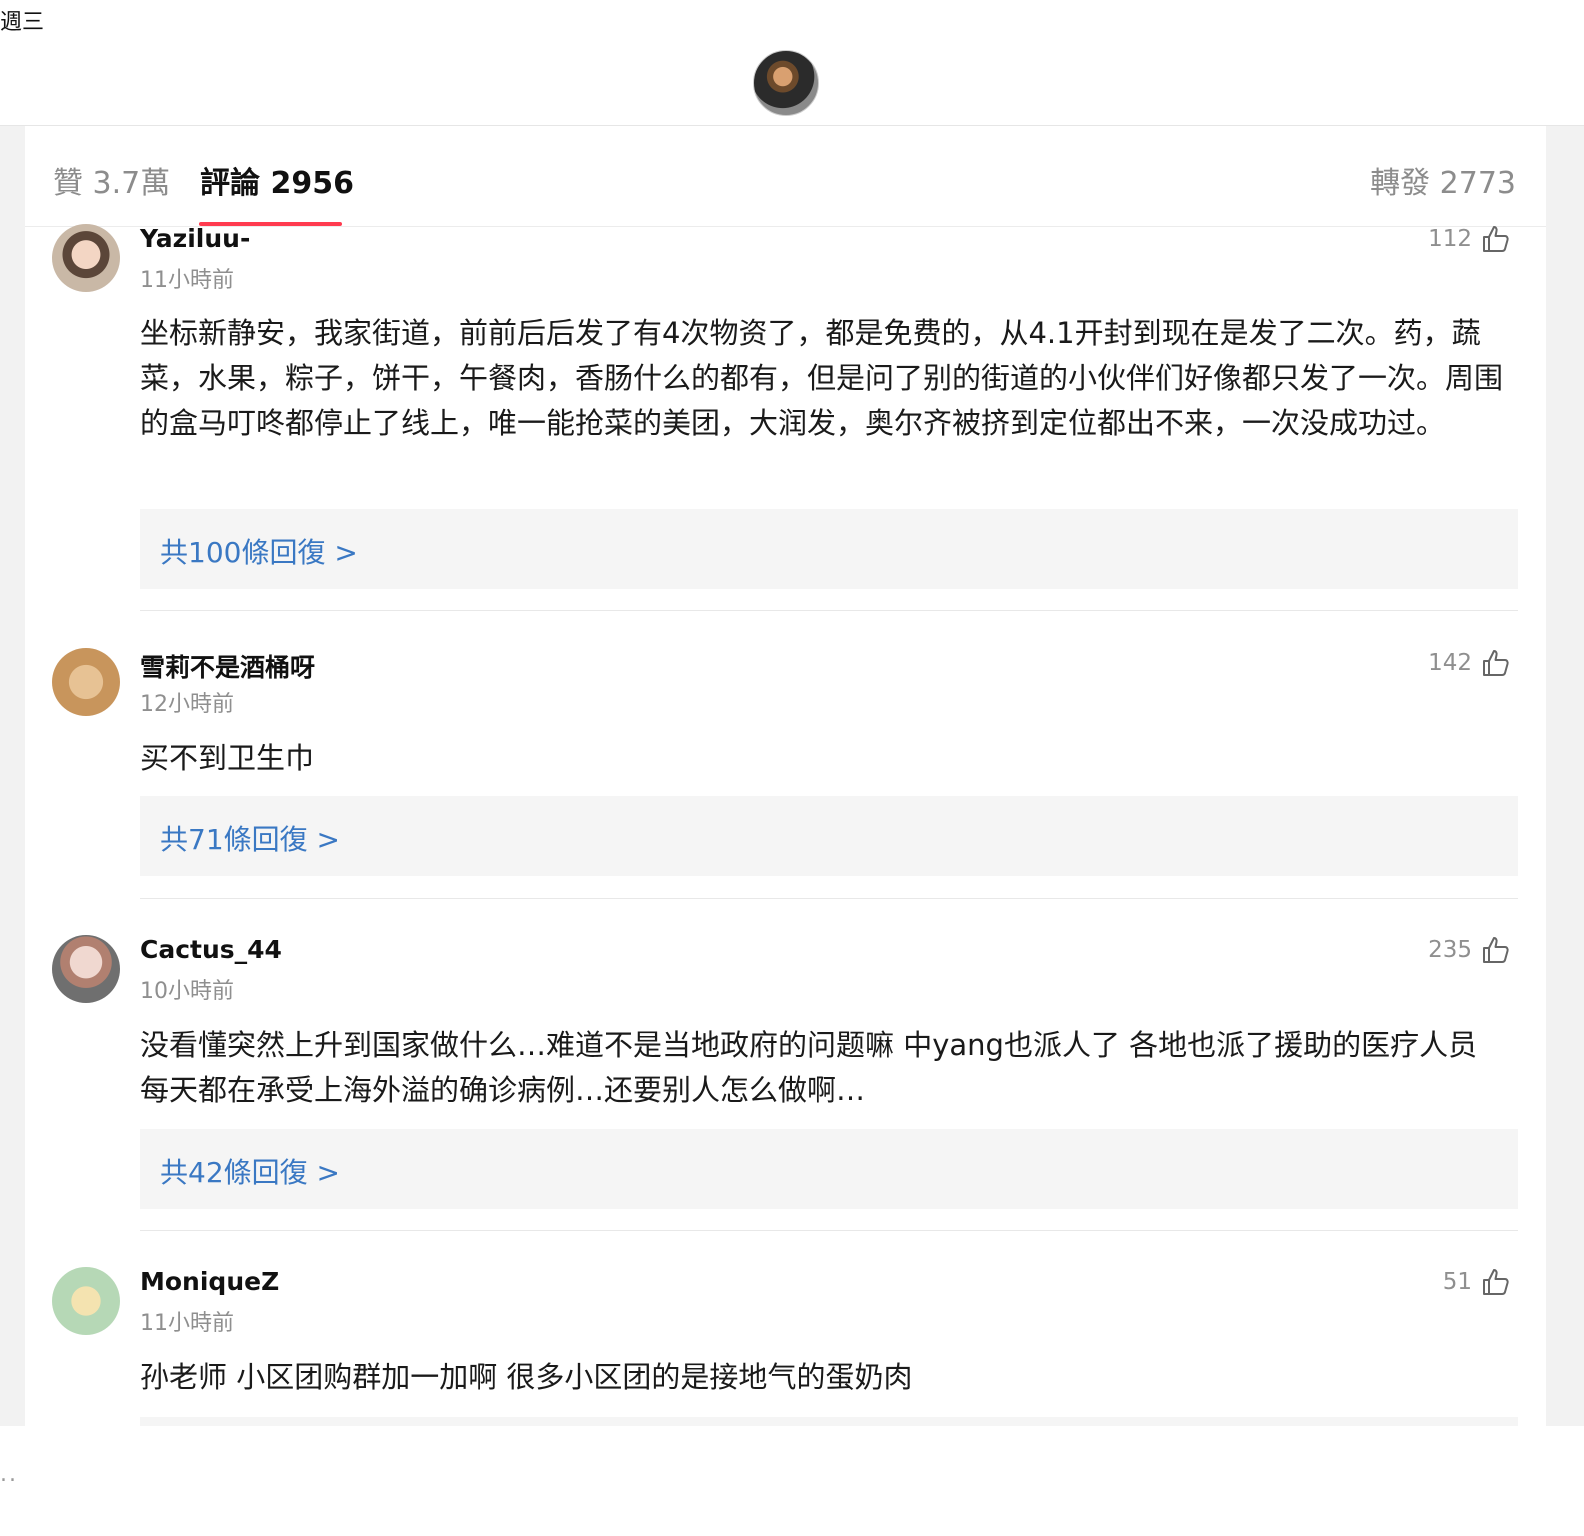  What do you see at coordinates (227, 758) in the screenshot?
I see `comment-text: 买不到卫生巾` at bounding box center [227, 758].